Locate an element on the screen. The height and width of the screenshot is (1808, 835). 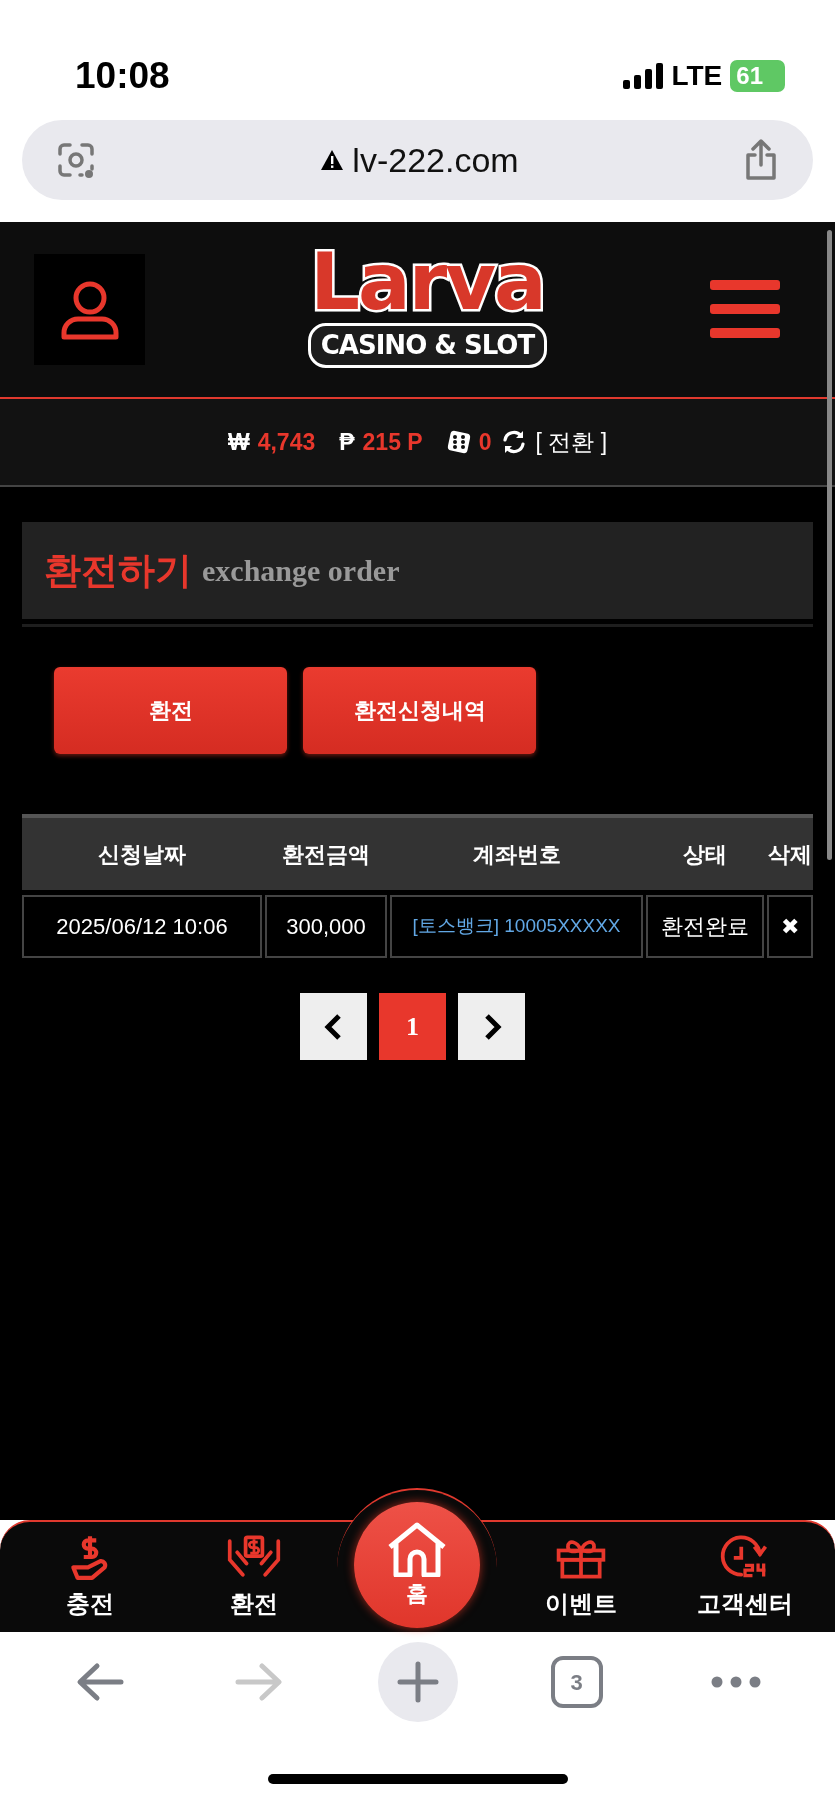
chip-balance: 0 is located at coordinates (485, 442).